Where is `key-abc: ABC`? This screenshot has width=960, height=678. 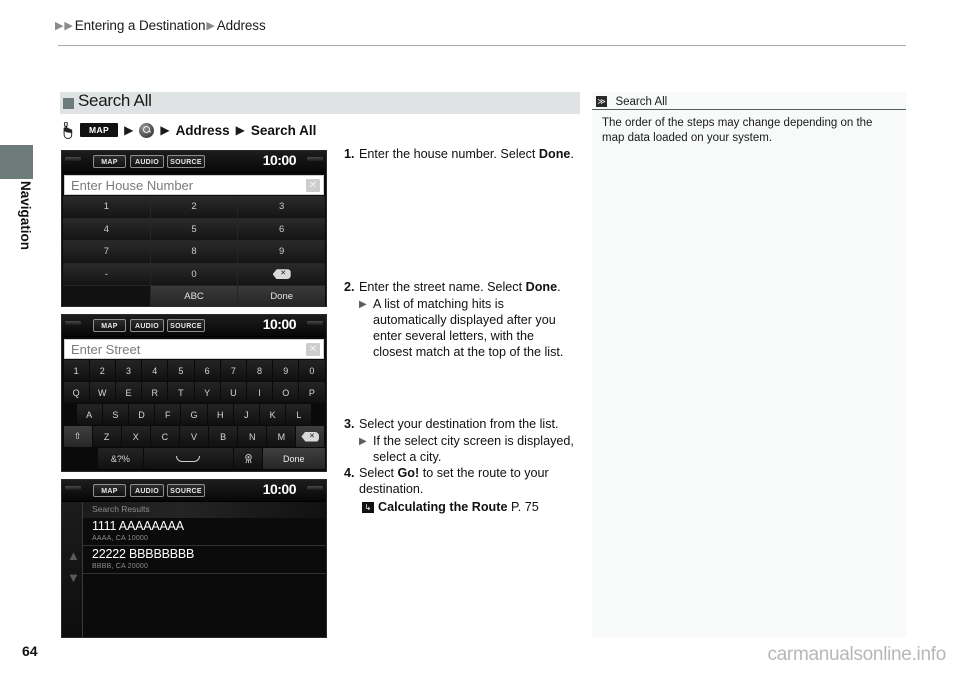
key-abc: ABC is located at coordinates (194, 296).